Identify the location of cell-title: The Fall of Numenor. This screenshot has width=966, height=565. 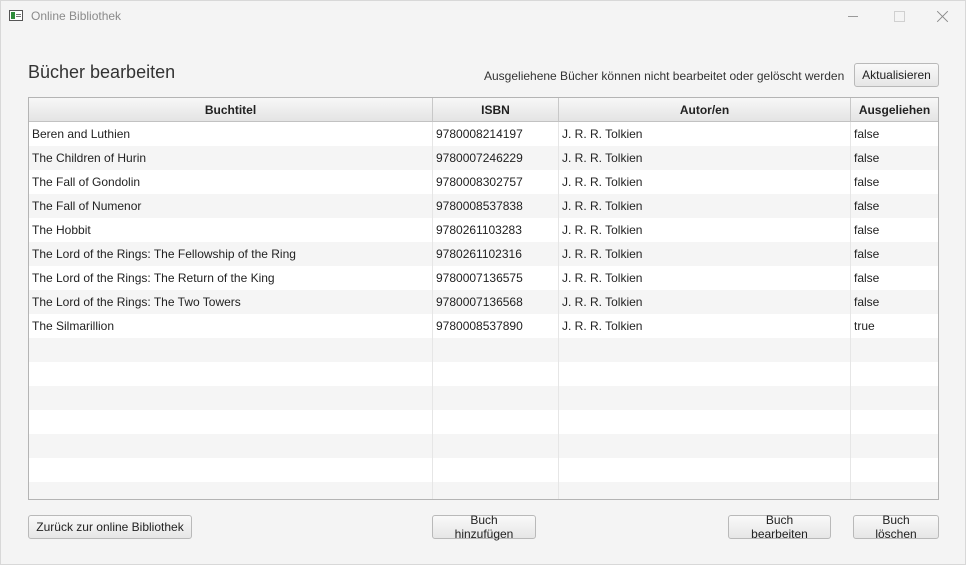
(231, 206).